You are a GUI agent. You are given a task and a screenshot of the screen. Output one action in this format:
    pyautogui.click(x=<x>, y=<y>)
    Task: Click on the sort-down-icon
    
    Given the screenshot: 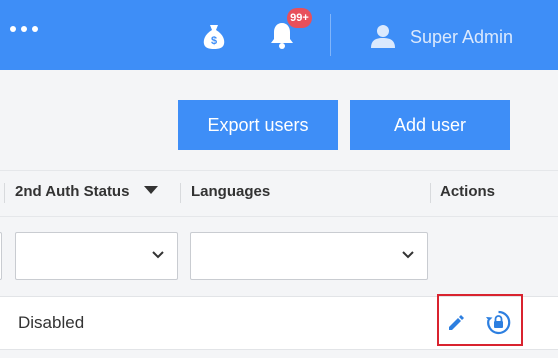 What is the action you would take?
    pyautogui.click(x=151, y=190)
    